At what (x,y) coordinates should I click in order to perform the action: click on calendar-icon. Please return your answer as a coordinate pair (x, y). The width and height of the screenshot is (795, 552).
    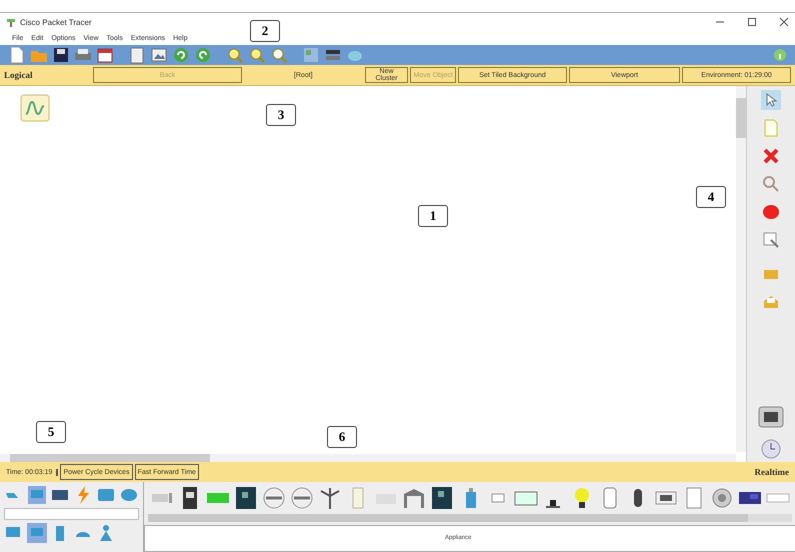
    Looking at the image, I should click on (105, 55).